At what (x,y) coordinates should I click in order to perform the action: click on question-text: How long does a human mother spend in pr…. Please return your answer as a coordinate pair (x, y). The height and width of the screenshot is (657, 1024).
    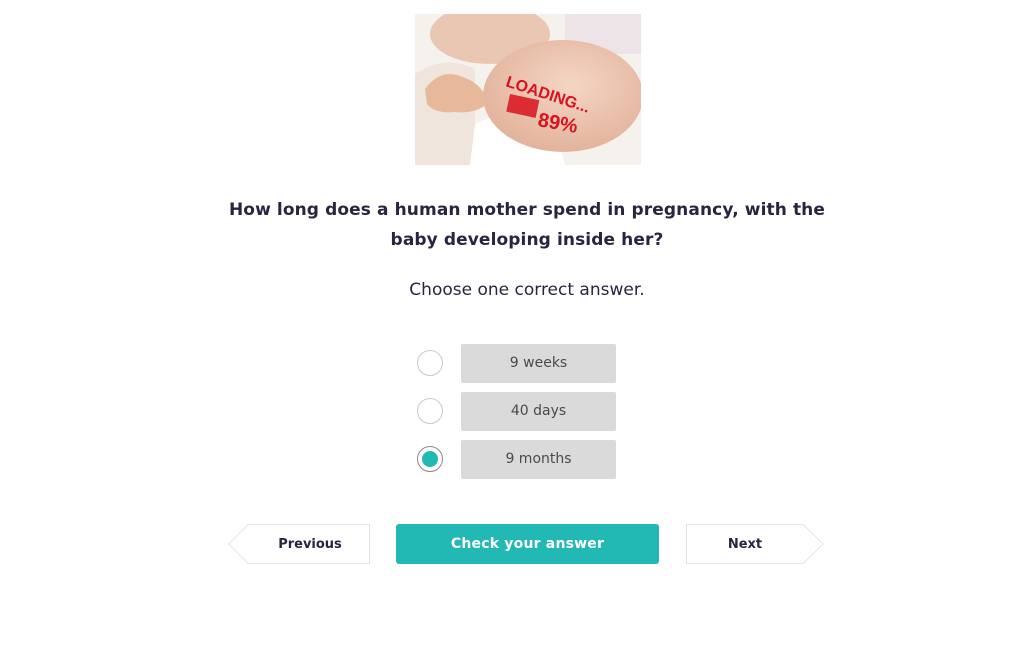
    Looking at the image, I should click on (527, 225).